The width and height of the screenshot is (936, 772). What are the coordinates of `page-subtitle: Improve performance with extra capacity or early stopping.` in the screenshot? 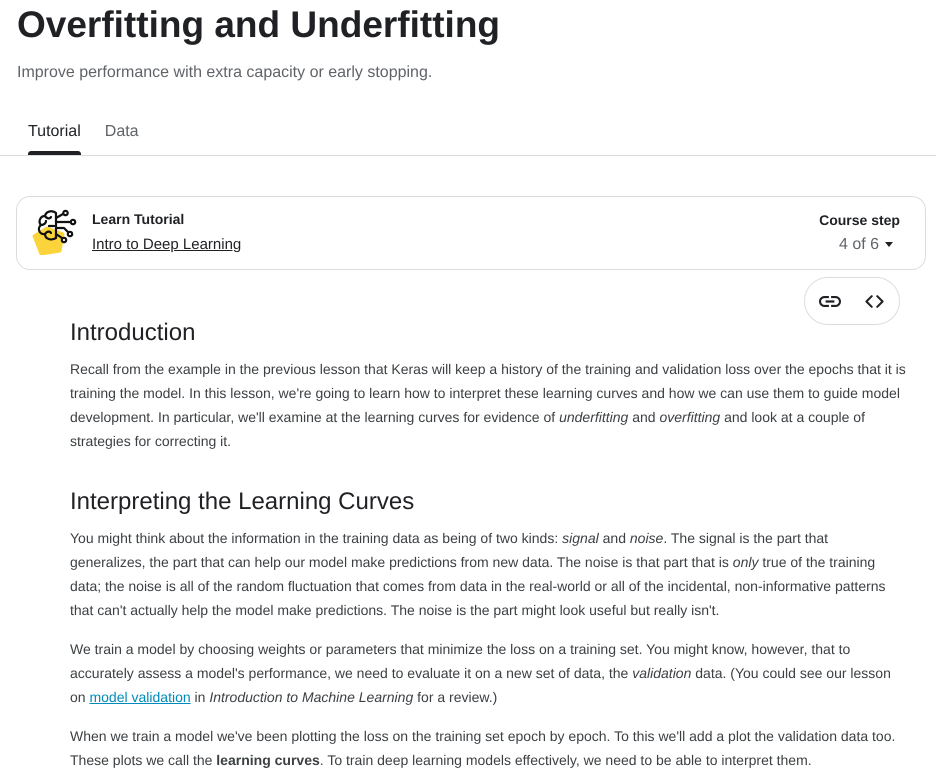 It's located at (225, 73).